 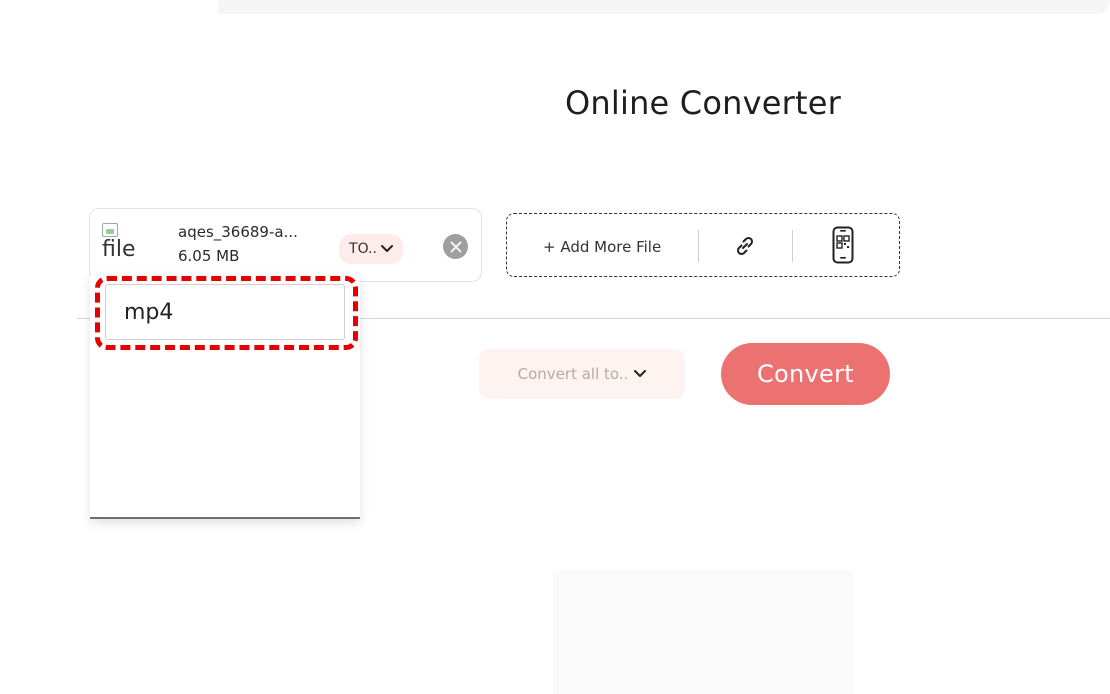 I want to click on file-size: 6.05 MB, so click(x=209, y=256).